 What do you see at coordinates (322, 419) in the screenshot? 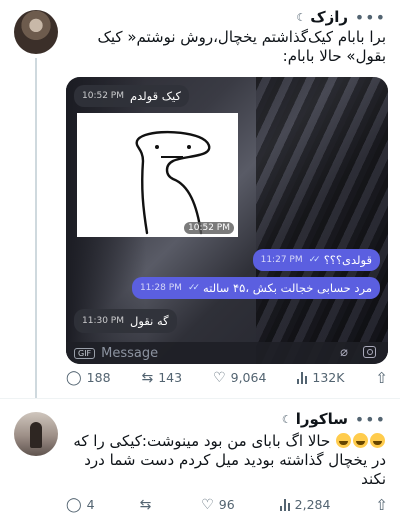
I see `username: ساکورا` at bounding box center [322, 419].